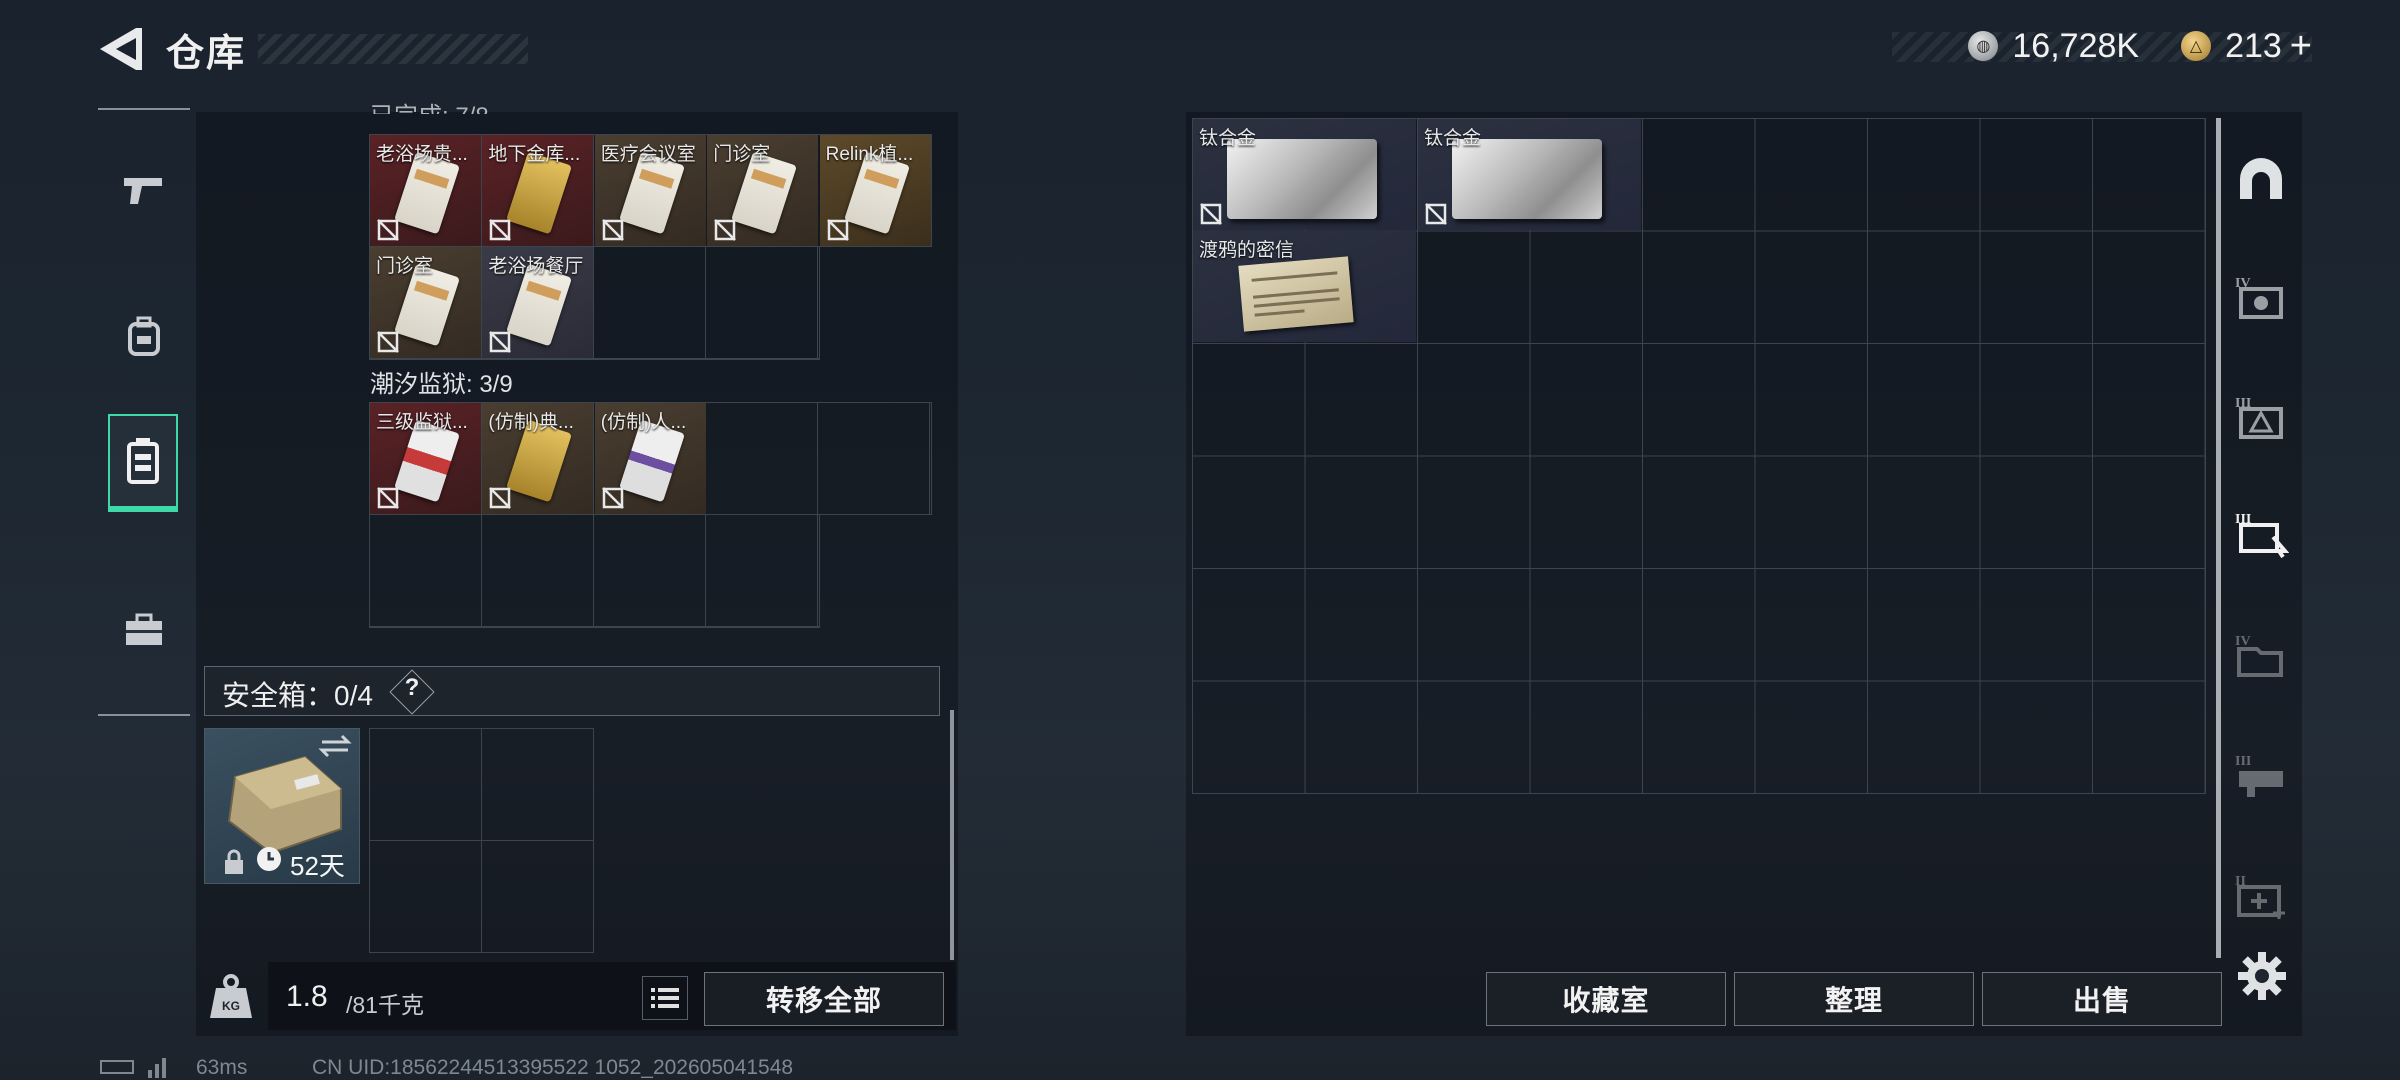 The width and height of the screenshot is (2400, 1080). I want to click on collection-room-button: 收藏室, so click(1606, 999).